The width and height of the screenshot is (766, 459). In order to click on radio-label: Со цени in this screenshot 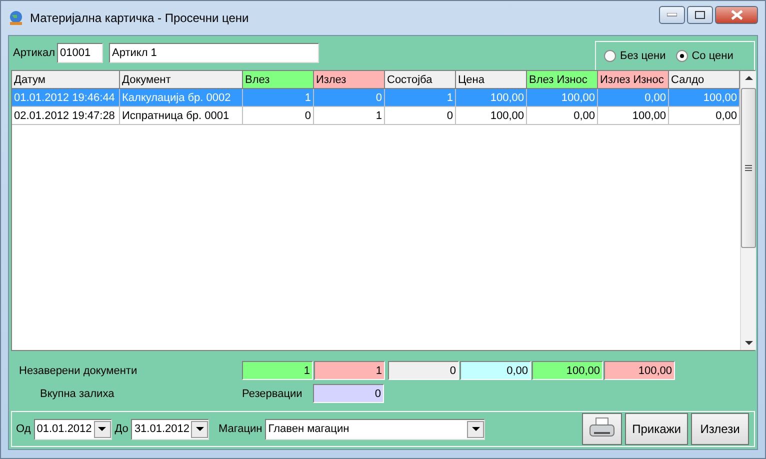, I will do `click(713, 56)`.